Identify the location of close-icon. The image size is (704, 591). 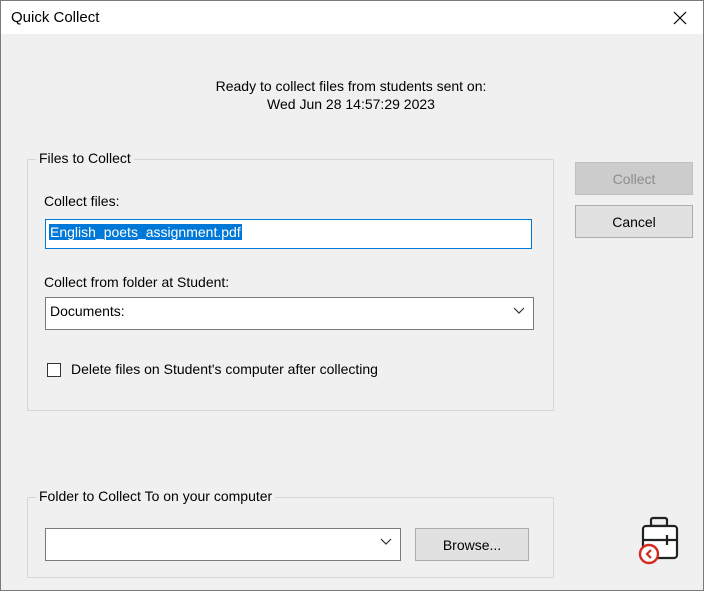
(680, 17).